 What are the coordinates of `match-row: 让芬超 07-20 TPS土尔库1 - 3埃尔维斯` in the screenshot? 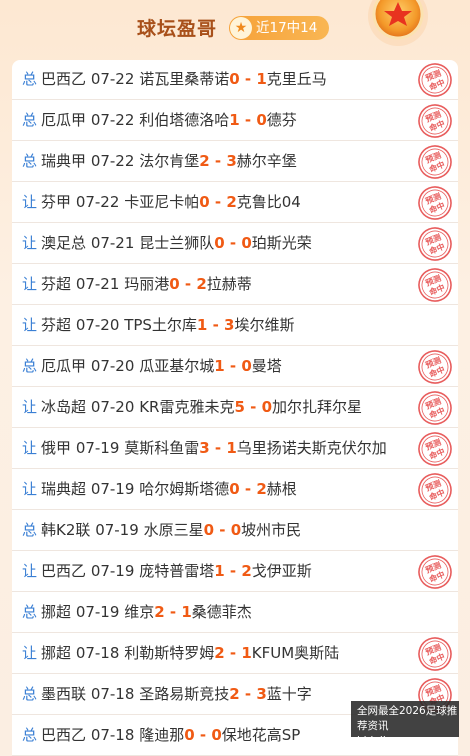 It's located at (235, 326).